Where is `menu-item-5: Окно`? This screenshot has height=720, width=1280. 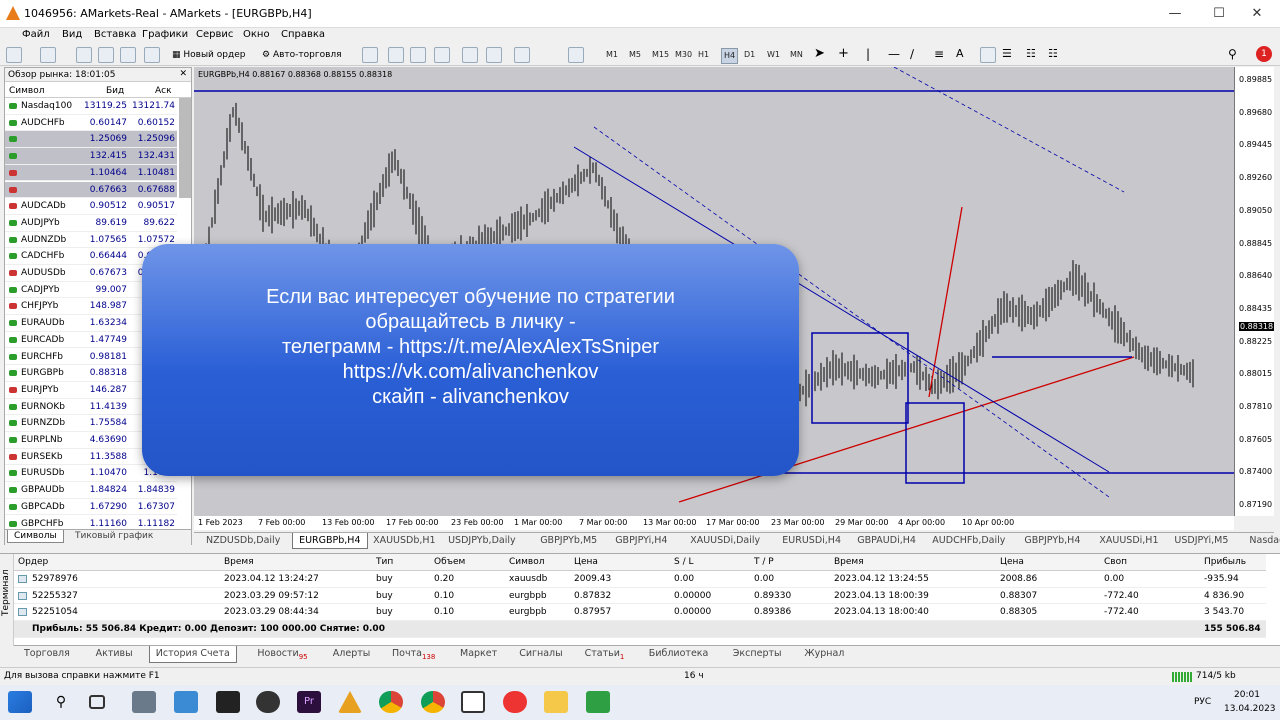
menu-item-5: Окно is located at coordinates (256, 34).